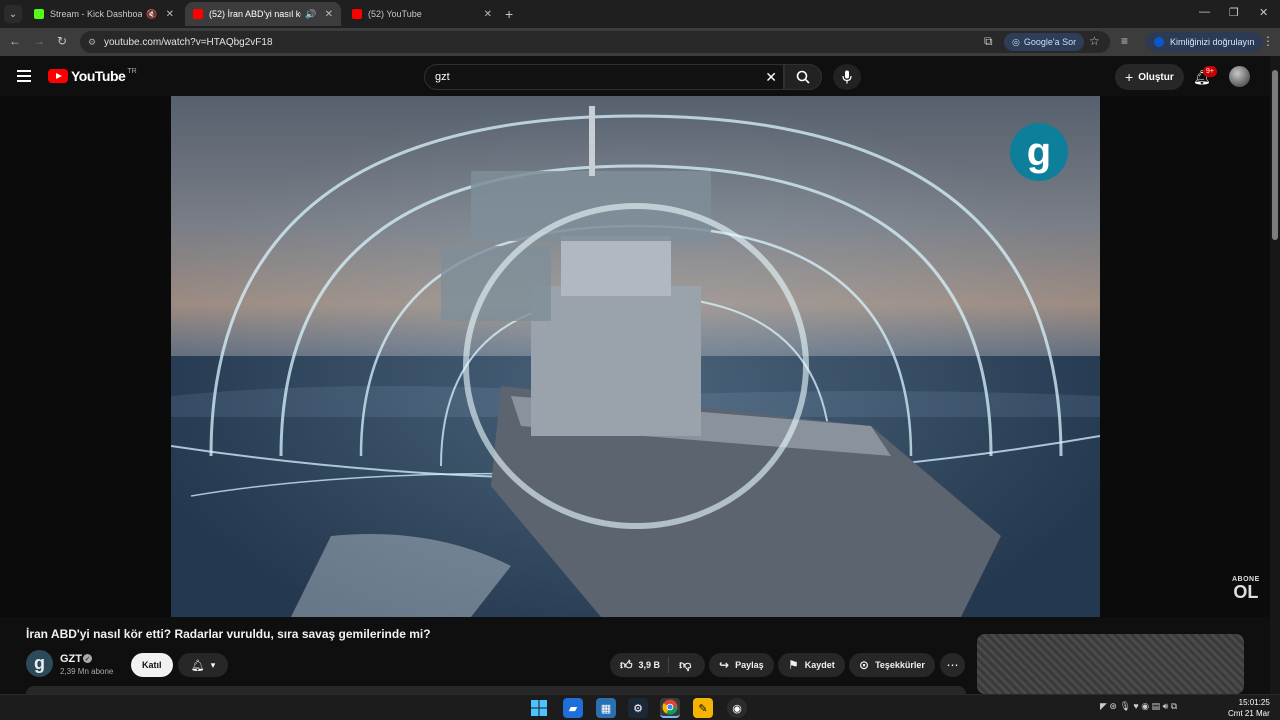 This screenshot has width=1280, height=720. I want to click on plus-icon: +, so click(1129, 77).